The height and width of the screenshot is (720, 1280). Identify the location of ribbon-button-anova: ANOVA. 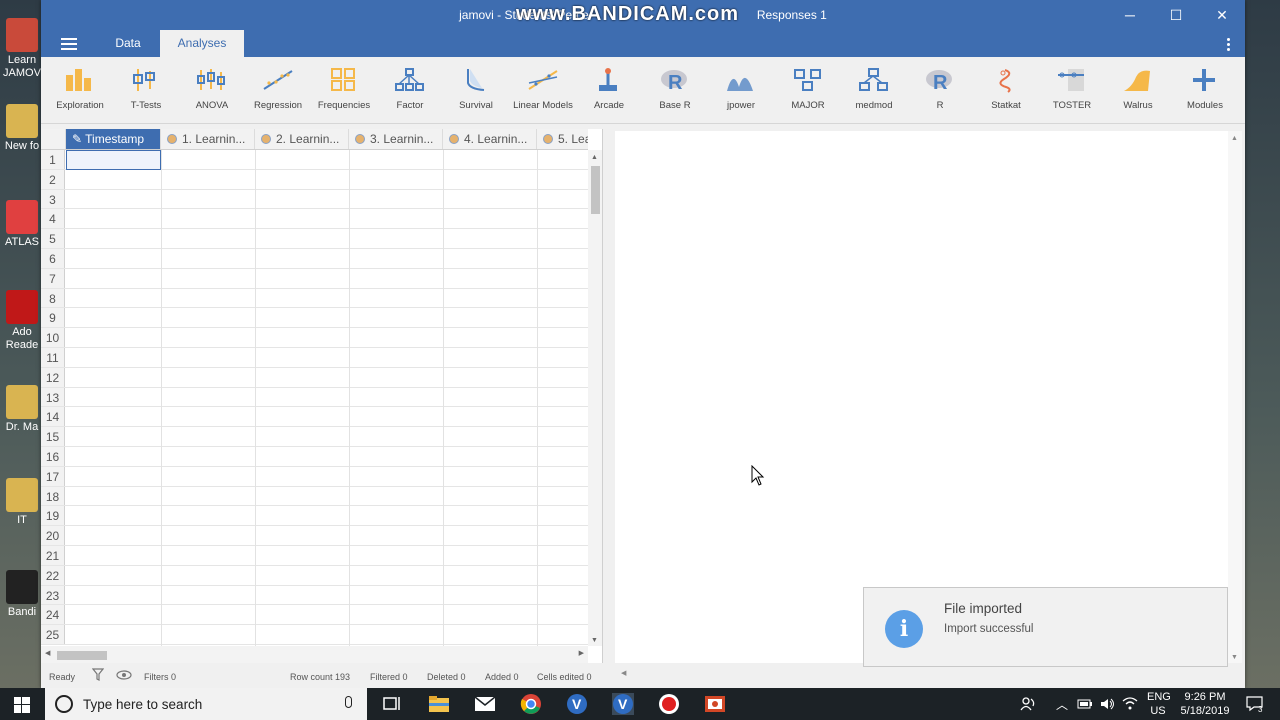
(212, 88).